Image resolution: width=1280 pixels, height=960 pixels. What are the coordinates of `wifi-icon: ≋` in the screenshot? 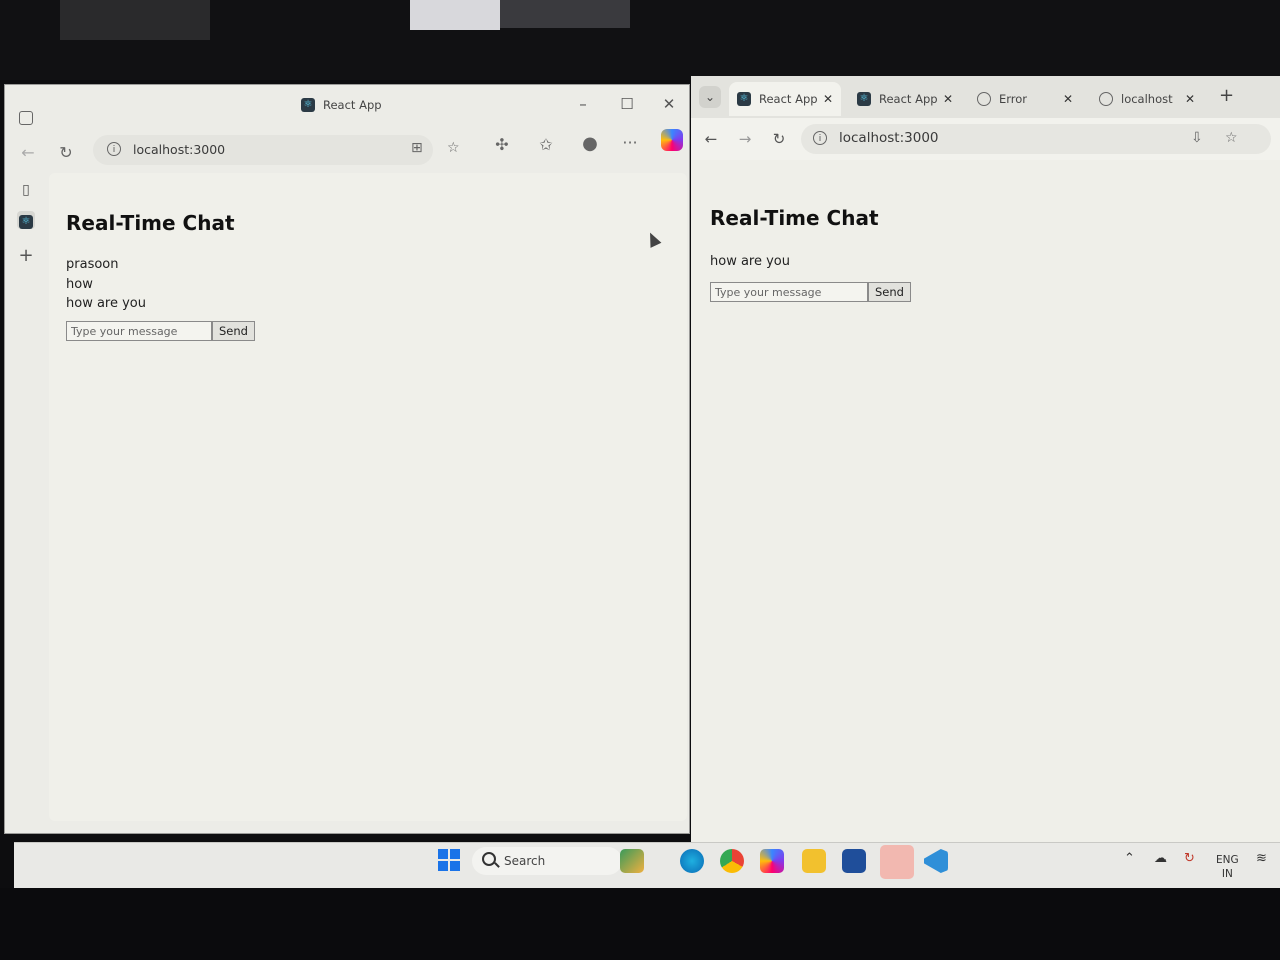 It's located at (1261, 858).